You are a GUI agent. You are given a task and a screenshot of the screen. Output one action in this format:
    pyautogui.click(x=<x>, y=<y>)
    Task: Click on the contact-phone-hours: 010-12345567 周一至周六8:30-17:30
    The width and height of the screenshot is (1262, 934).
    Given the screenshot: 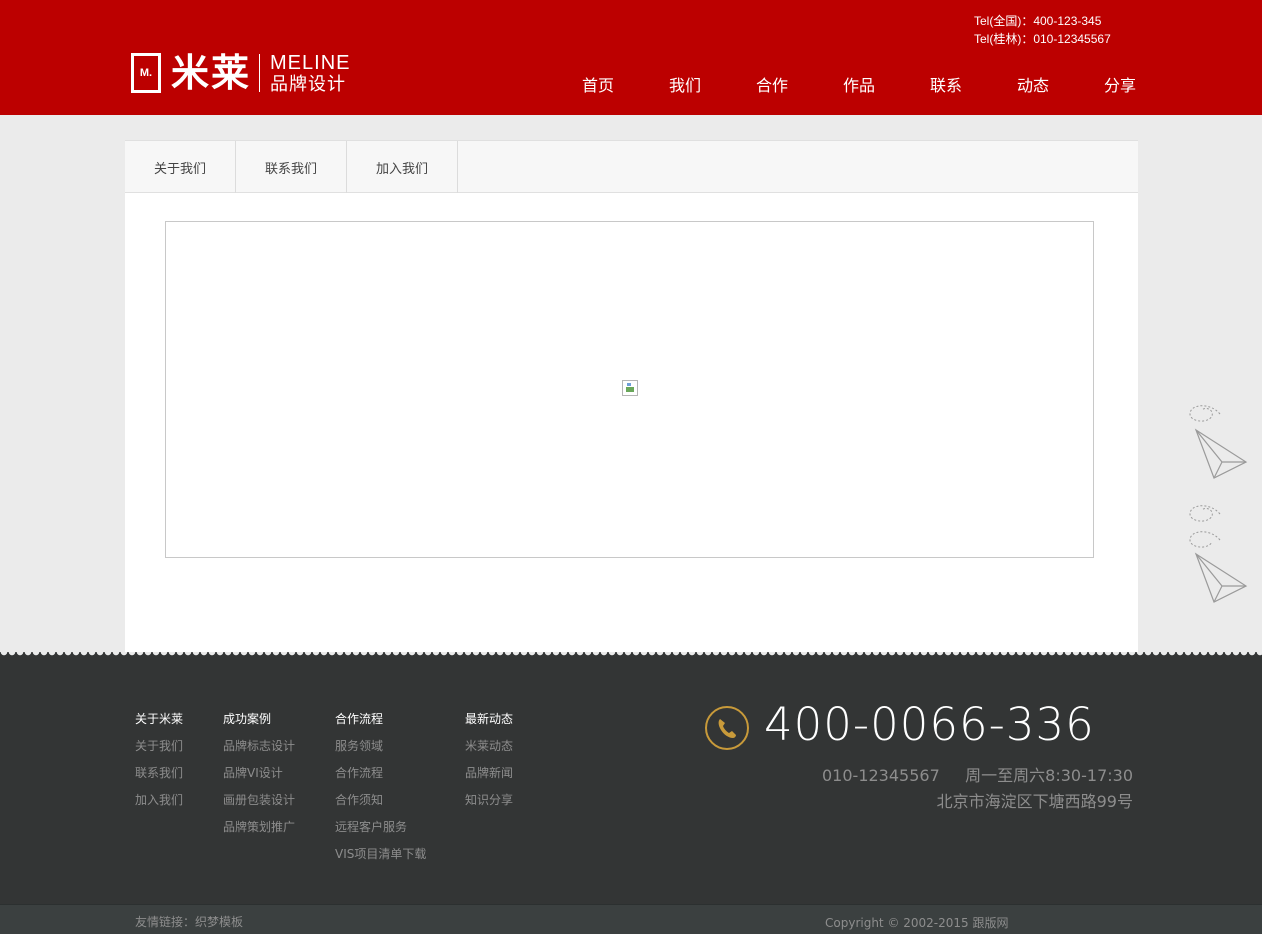 What is the action you would take?
    pyautogui.click(x=977, y=775)
    